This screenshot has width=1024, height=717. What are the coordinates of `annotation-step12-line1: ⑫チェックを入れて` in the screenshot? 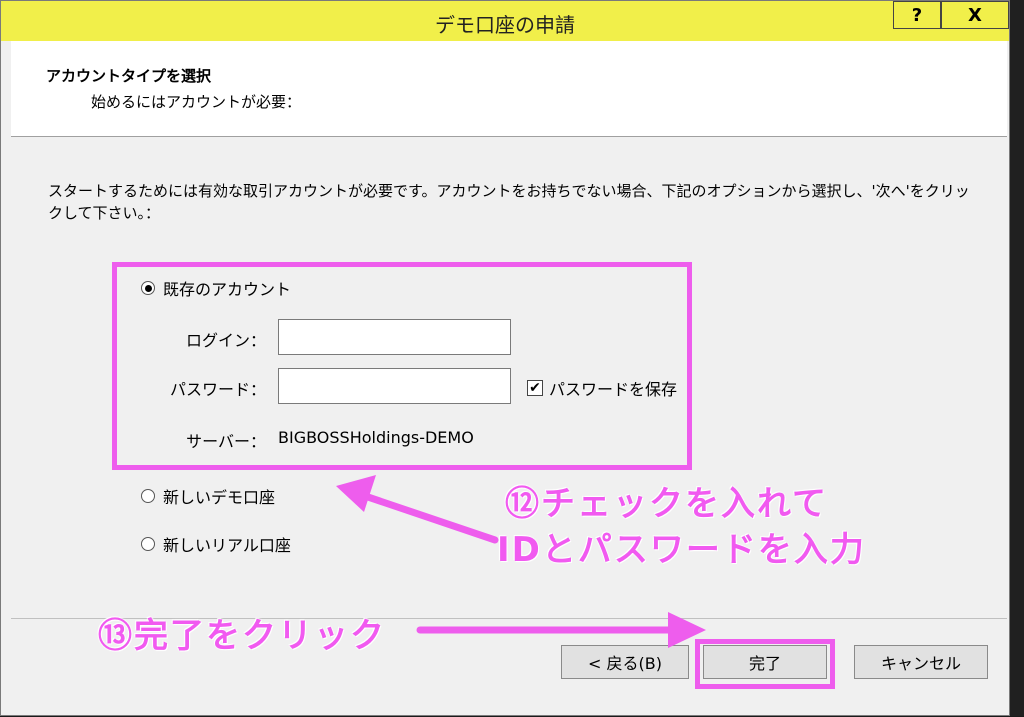 It's located at (666, 504).